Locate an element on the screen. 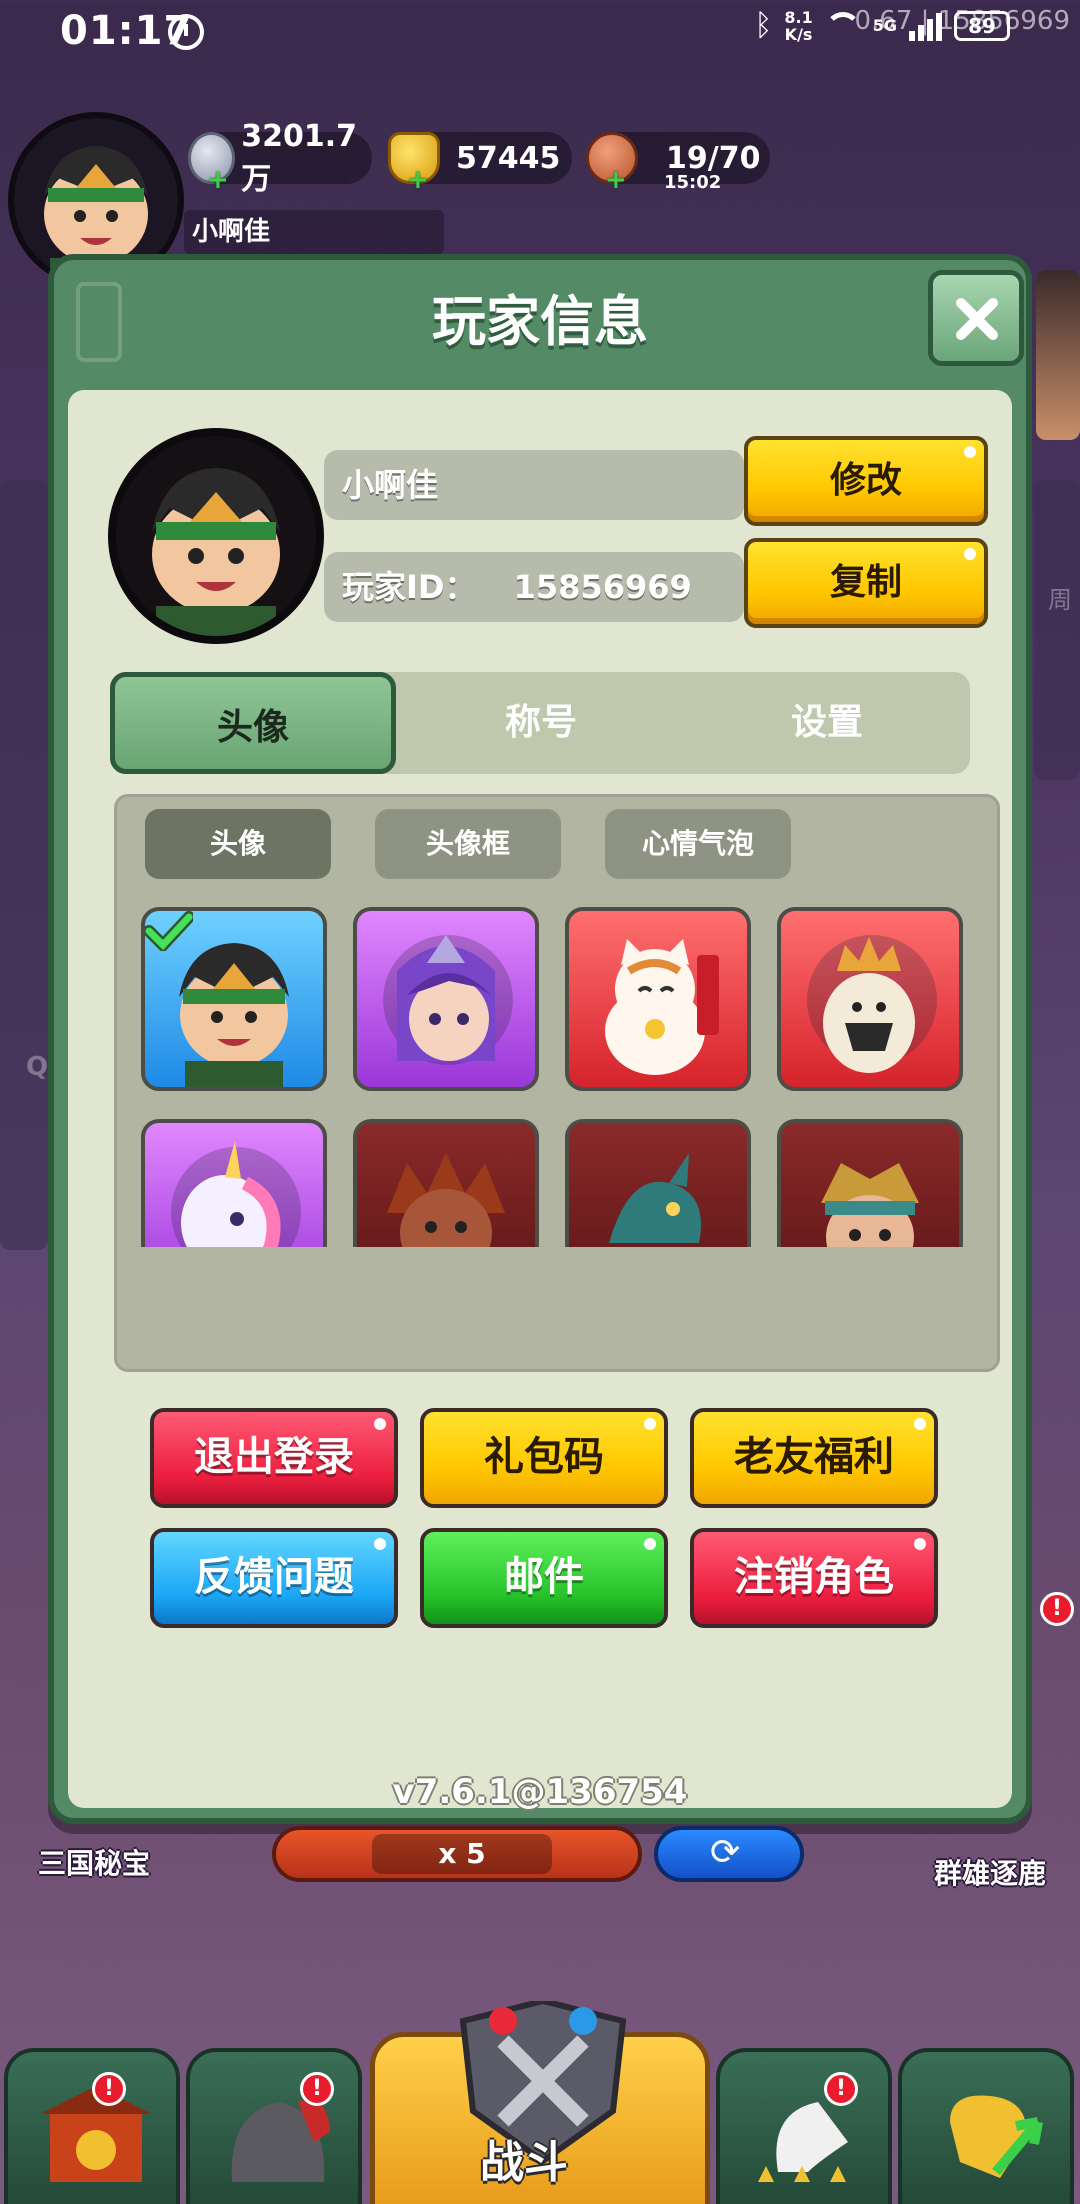  nav-castle: ! is located at coordinates (92, 2126).